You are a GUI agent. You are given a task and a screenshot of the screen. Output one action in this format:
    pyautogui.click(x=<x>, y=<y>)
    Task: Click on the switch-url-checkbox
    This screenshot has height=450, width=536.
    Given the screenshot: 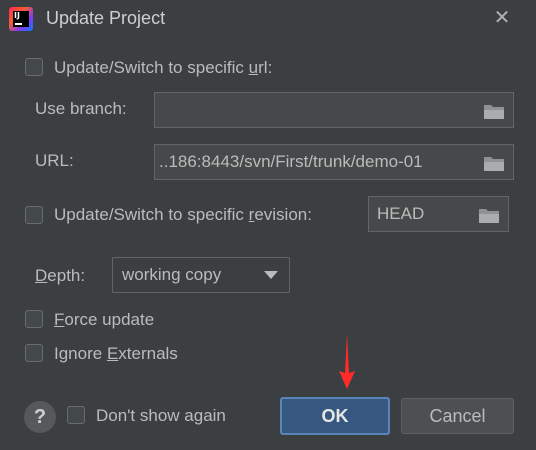 What is the action you would take?
    pyautogui.click(x=34, y=67)
    